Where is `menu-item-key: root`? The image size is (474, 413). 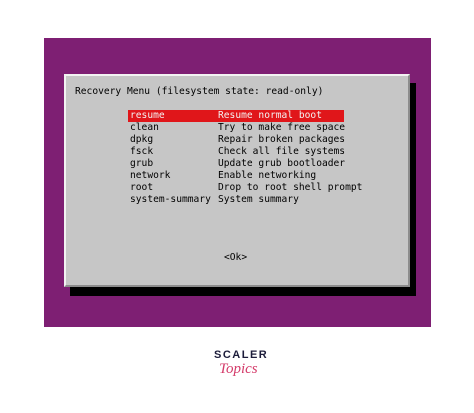
menu-item-key: root is located at coordinates (142, 187).